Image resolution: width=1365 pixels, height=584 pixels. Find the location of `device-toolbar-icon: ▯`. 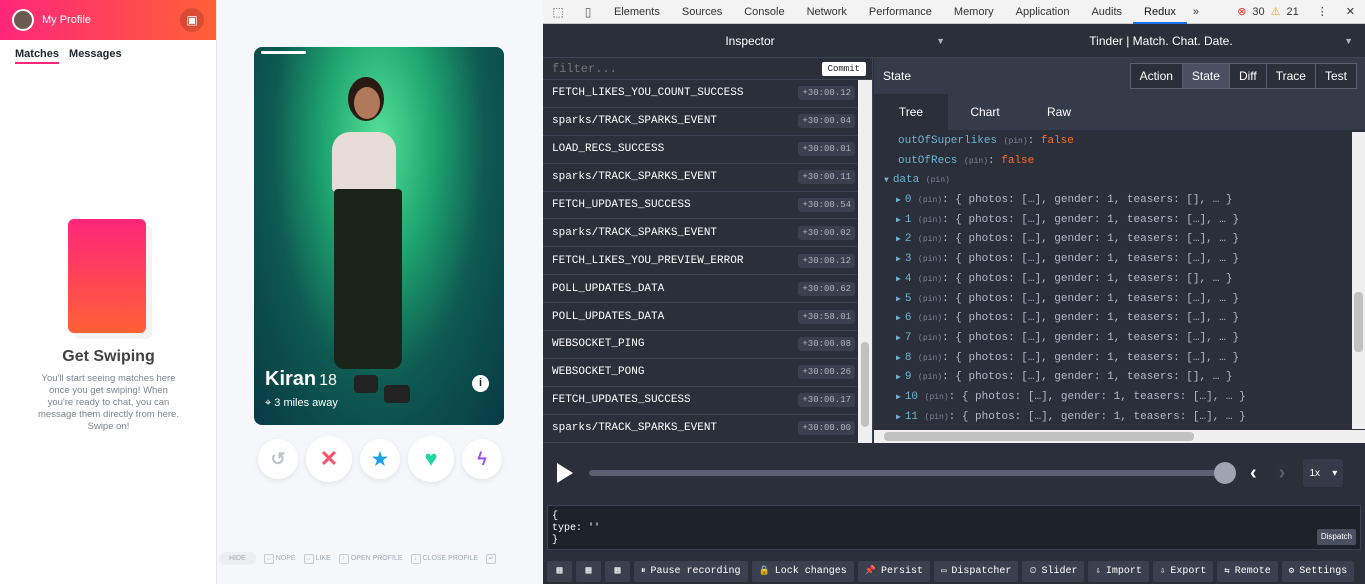

device-toolbar-icon: ▯ is located at coordinates (588, 12).